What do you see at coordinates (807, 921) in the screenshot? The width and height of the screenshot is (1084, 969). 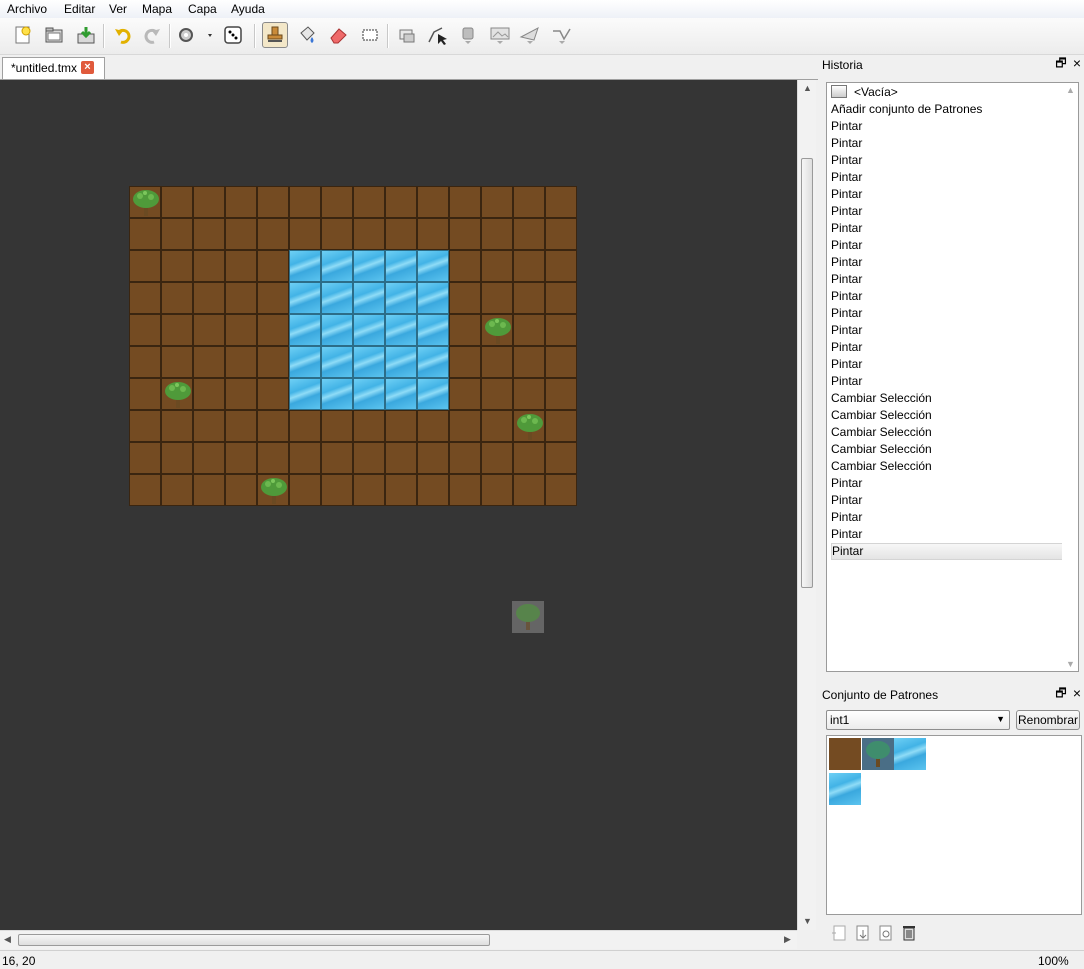 I see `scroll-down-icon: ▼` at bounding box center [807, 921].